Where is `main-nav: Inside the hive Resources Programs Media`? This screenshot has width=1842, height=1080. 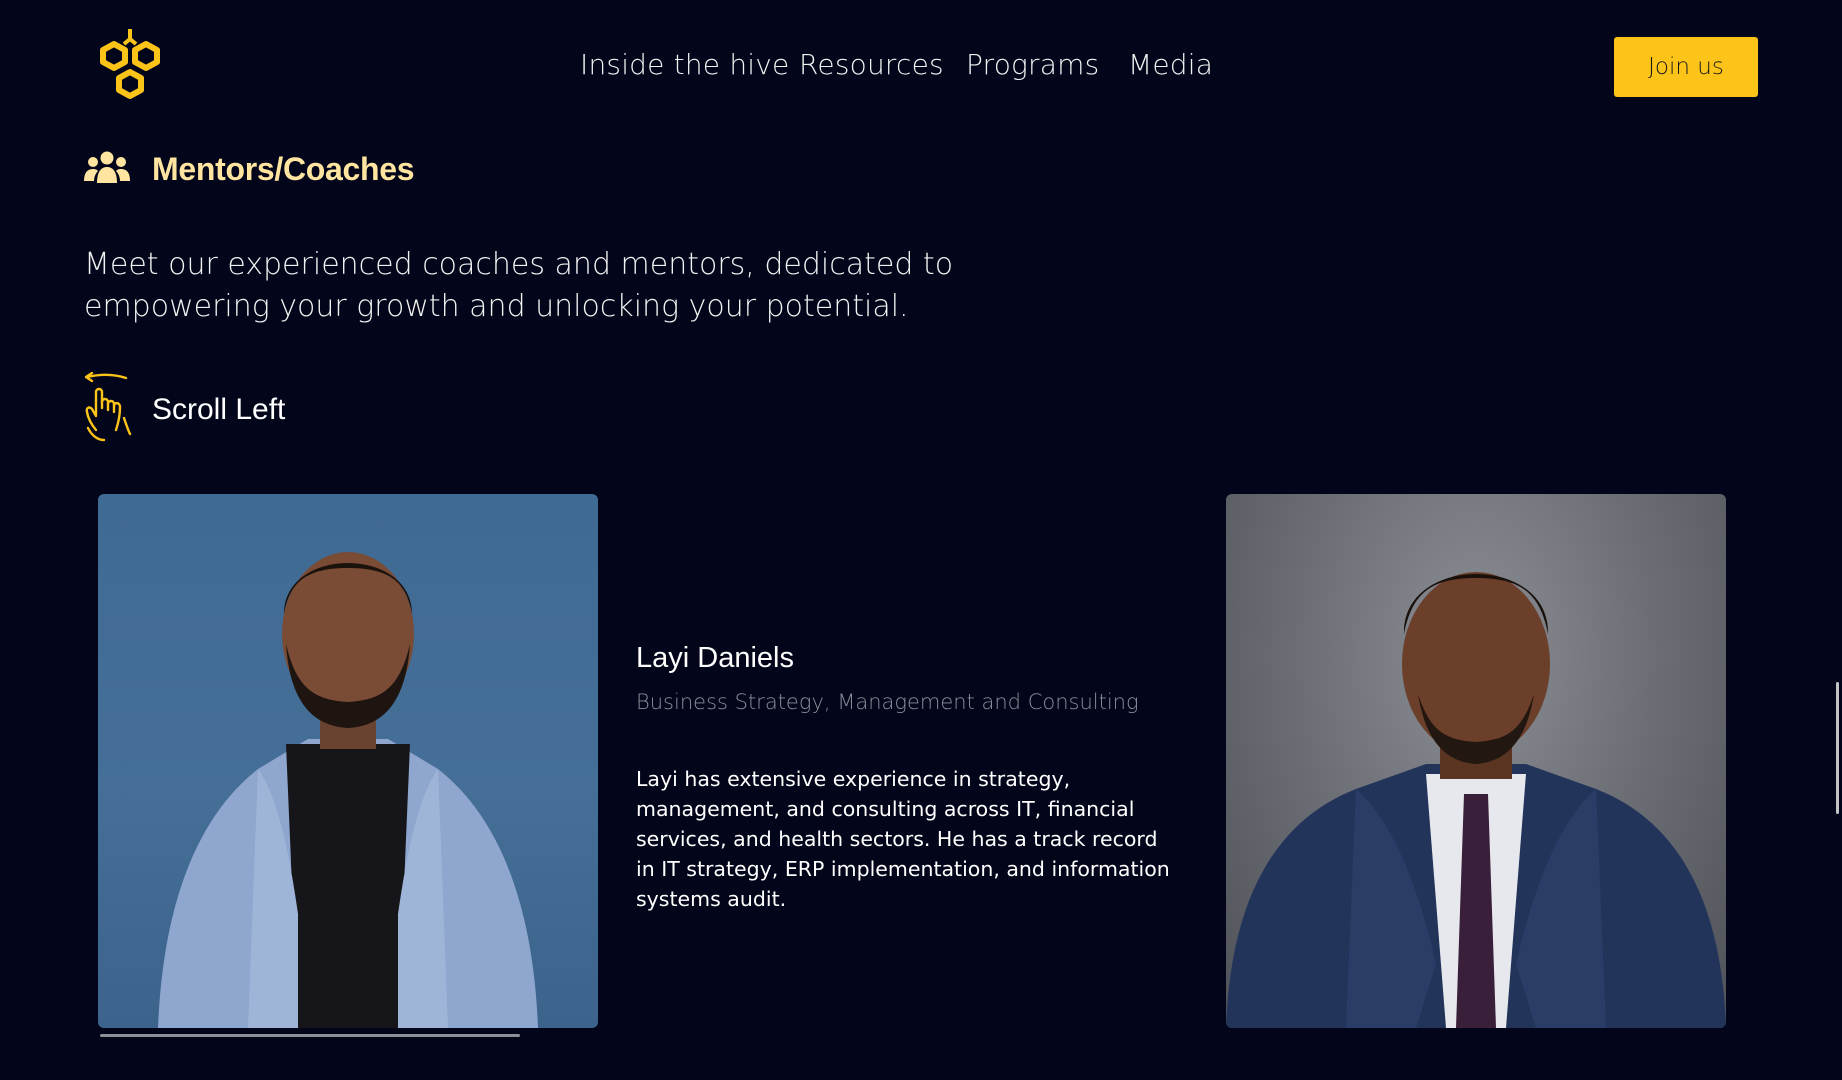
main-nav: Inside the hive Resources Programs Media is located at coordinates (921, 68).